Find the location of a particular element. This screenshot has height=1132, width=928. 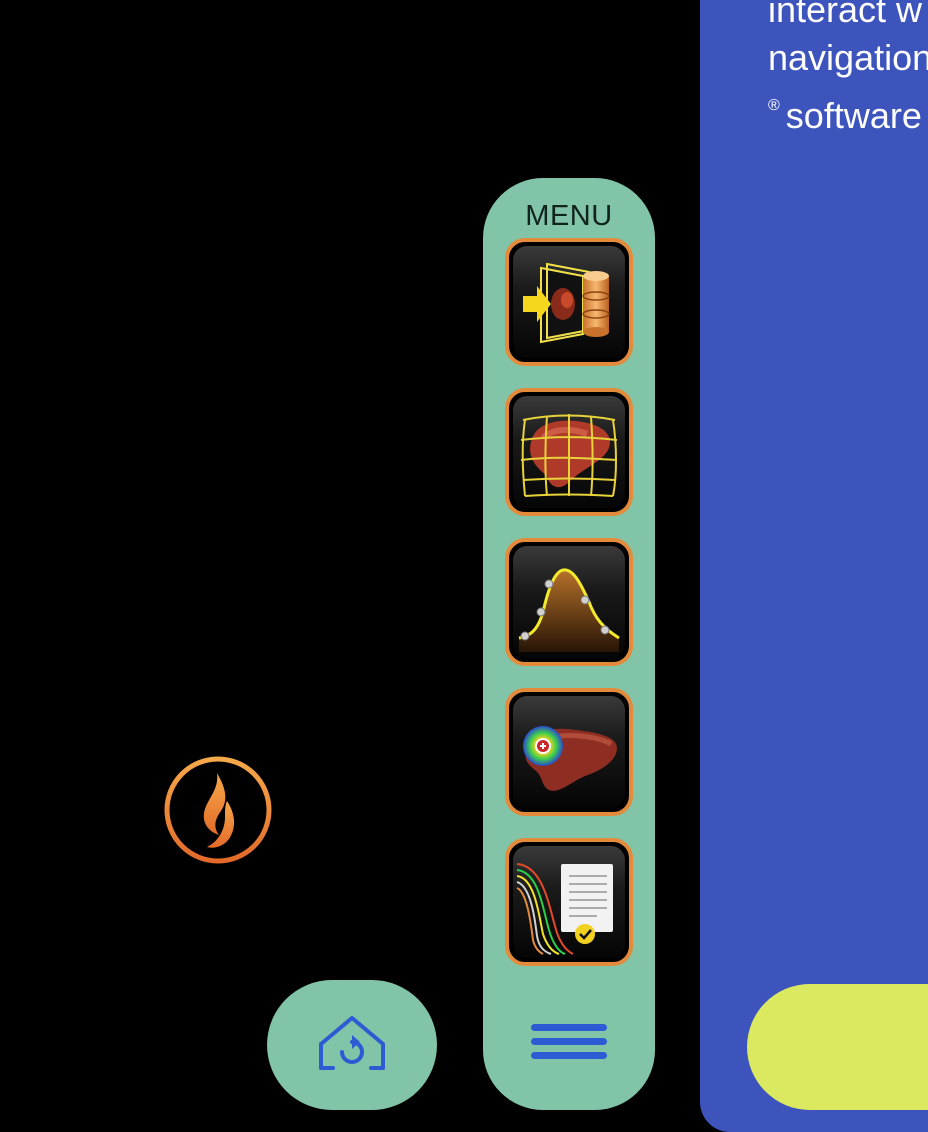

report-document-icon is located at coordinates (569, 902).